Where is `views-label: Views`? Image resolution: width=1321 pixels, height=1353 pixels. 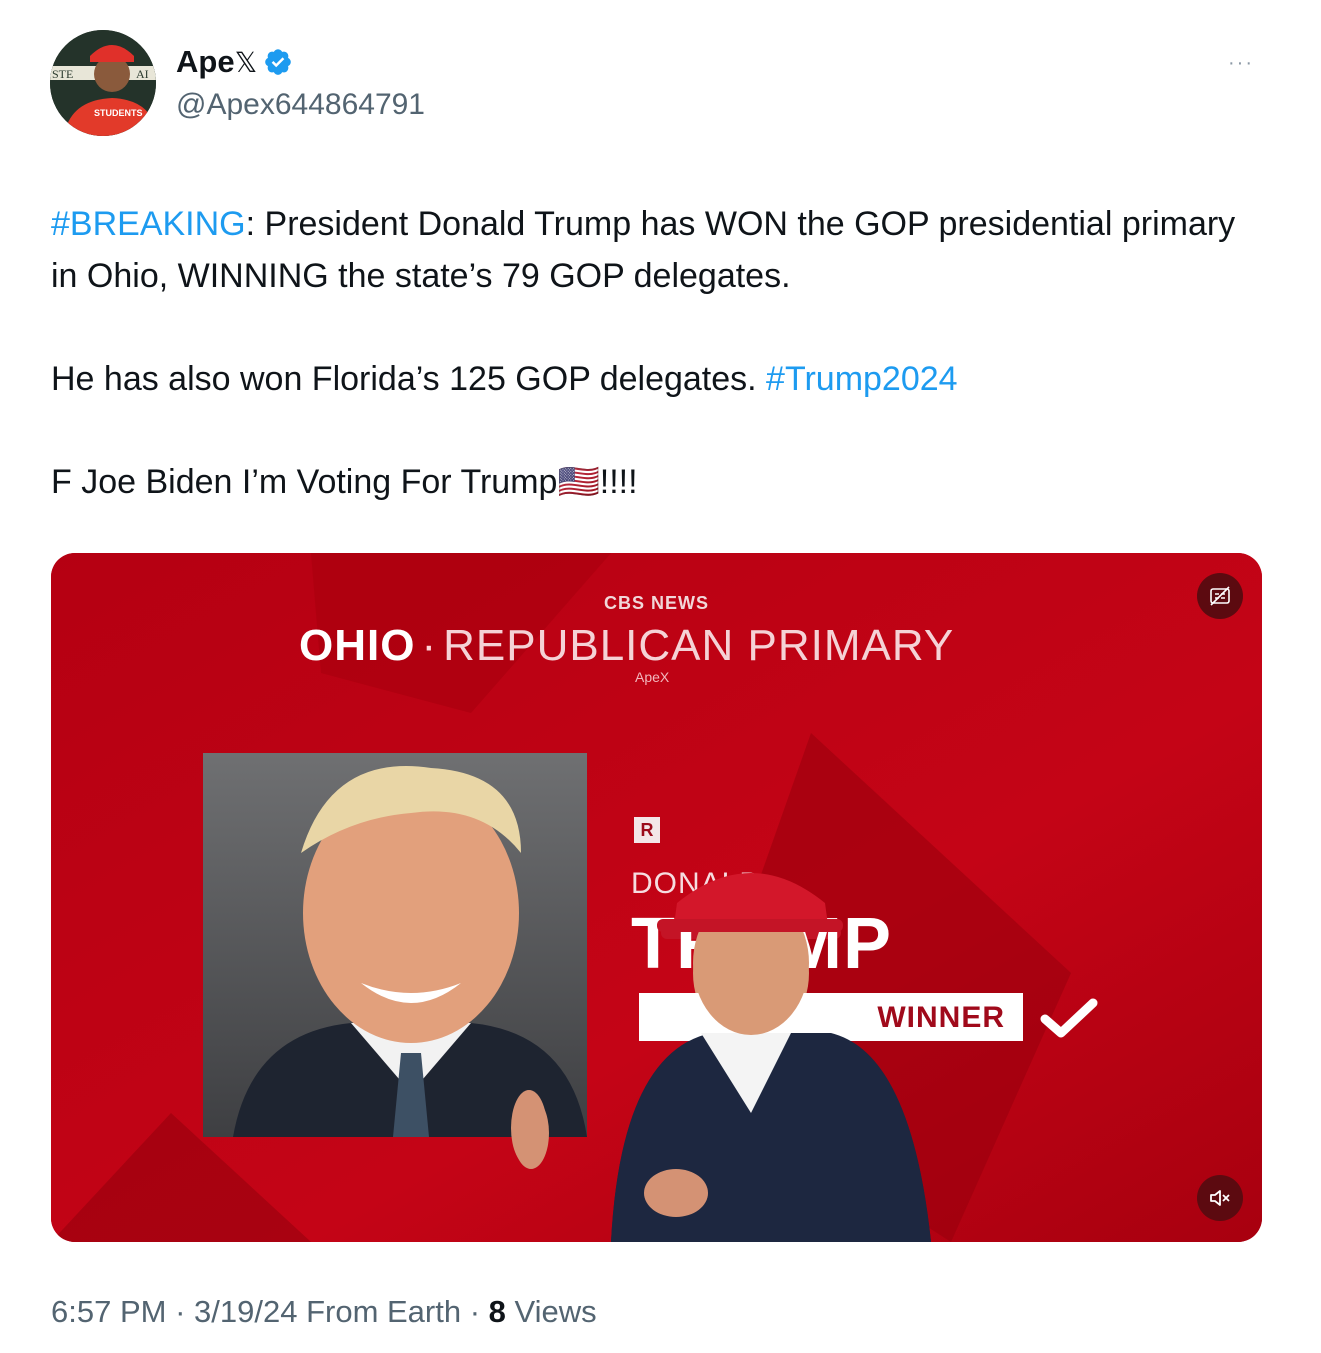 views-label: Views is located at coordinates (551, 1311).